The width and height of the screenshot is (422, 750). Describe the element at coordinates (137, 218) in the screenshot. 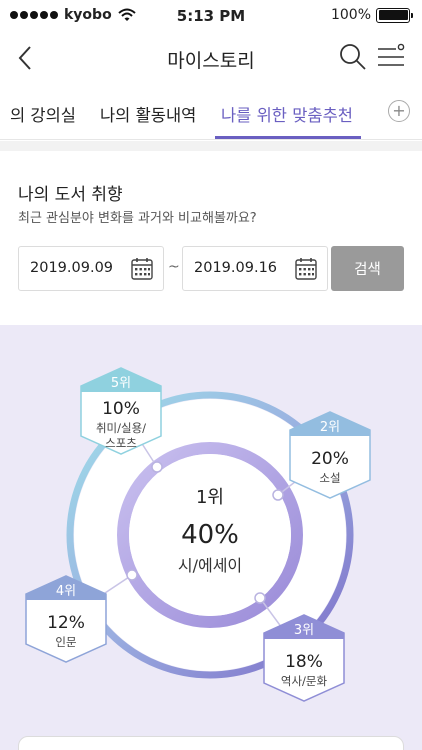

I see `section-subtitle: 최근 관심분야 변화를 과거와 비교해볼까요?` at that location.